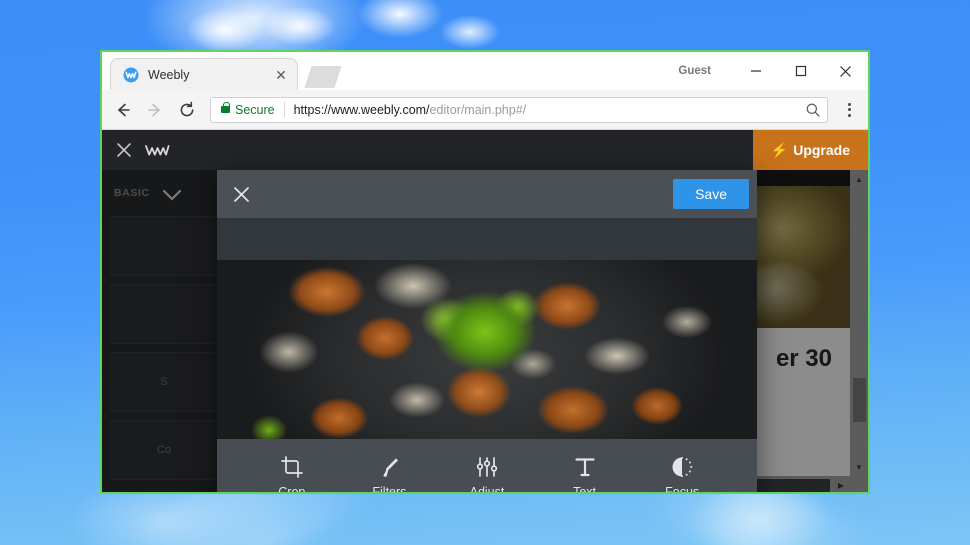 This screenshot has height=545, width=970. I want to click on adjust-icon, so click(487, 467).